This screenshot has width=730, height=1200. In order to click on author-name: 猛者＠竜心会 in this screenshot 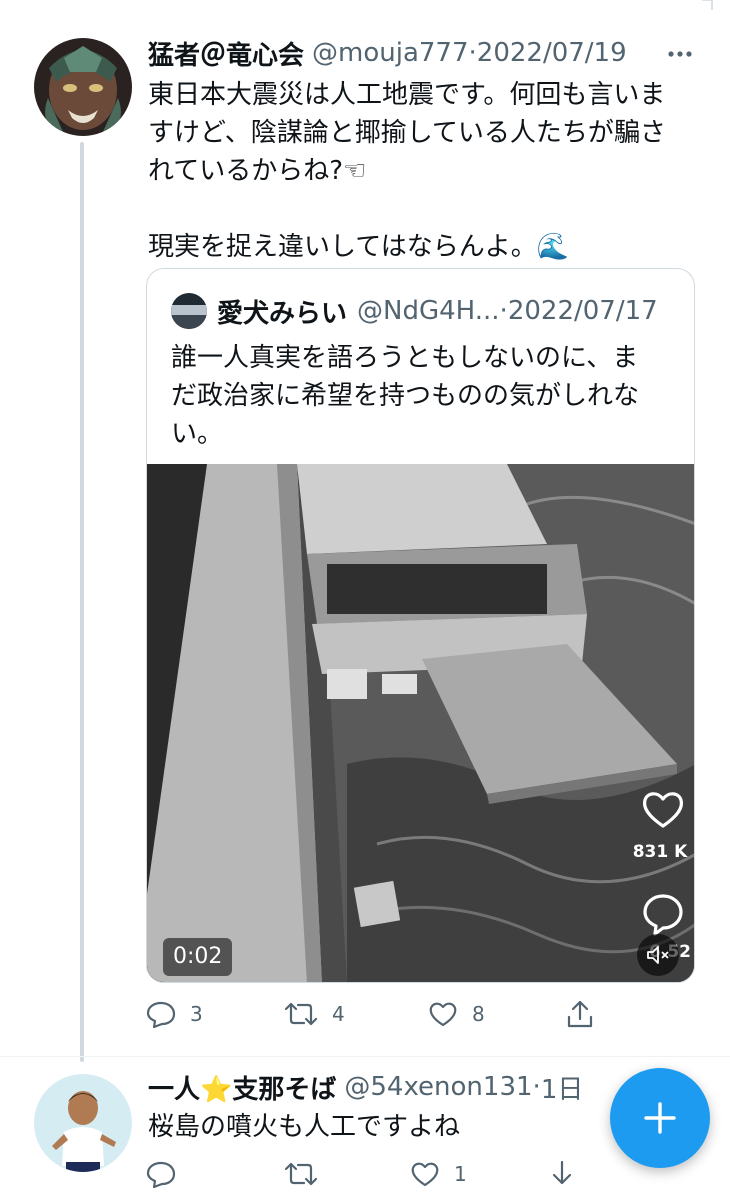, I will do `click(226, 53)`.